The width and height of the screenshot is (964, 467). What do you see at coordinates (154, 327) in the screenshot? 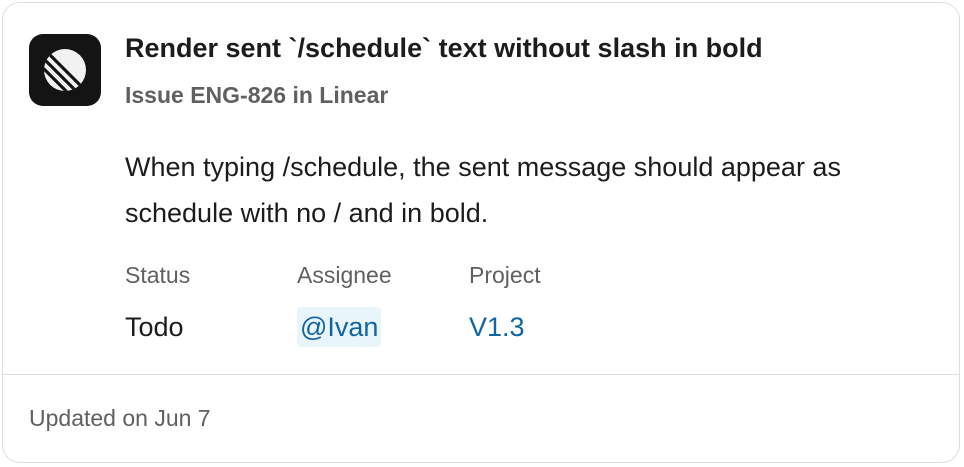
I see `status-value: Todo` at bounding box center [154, 327].